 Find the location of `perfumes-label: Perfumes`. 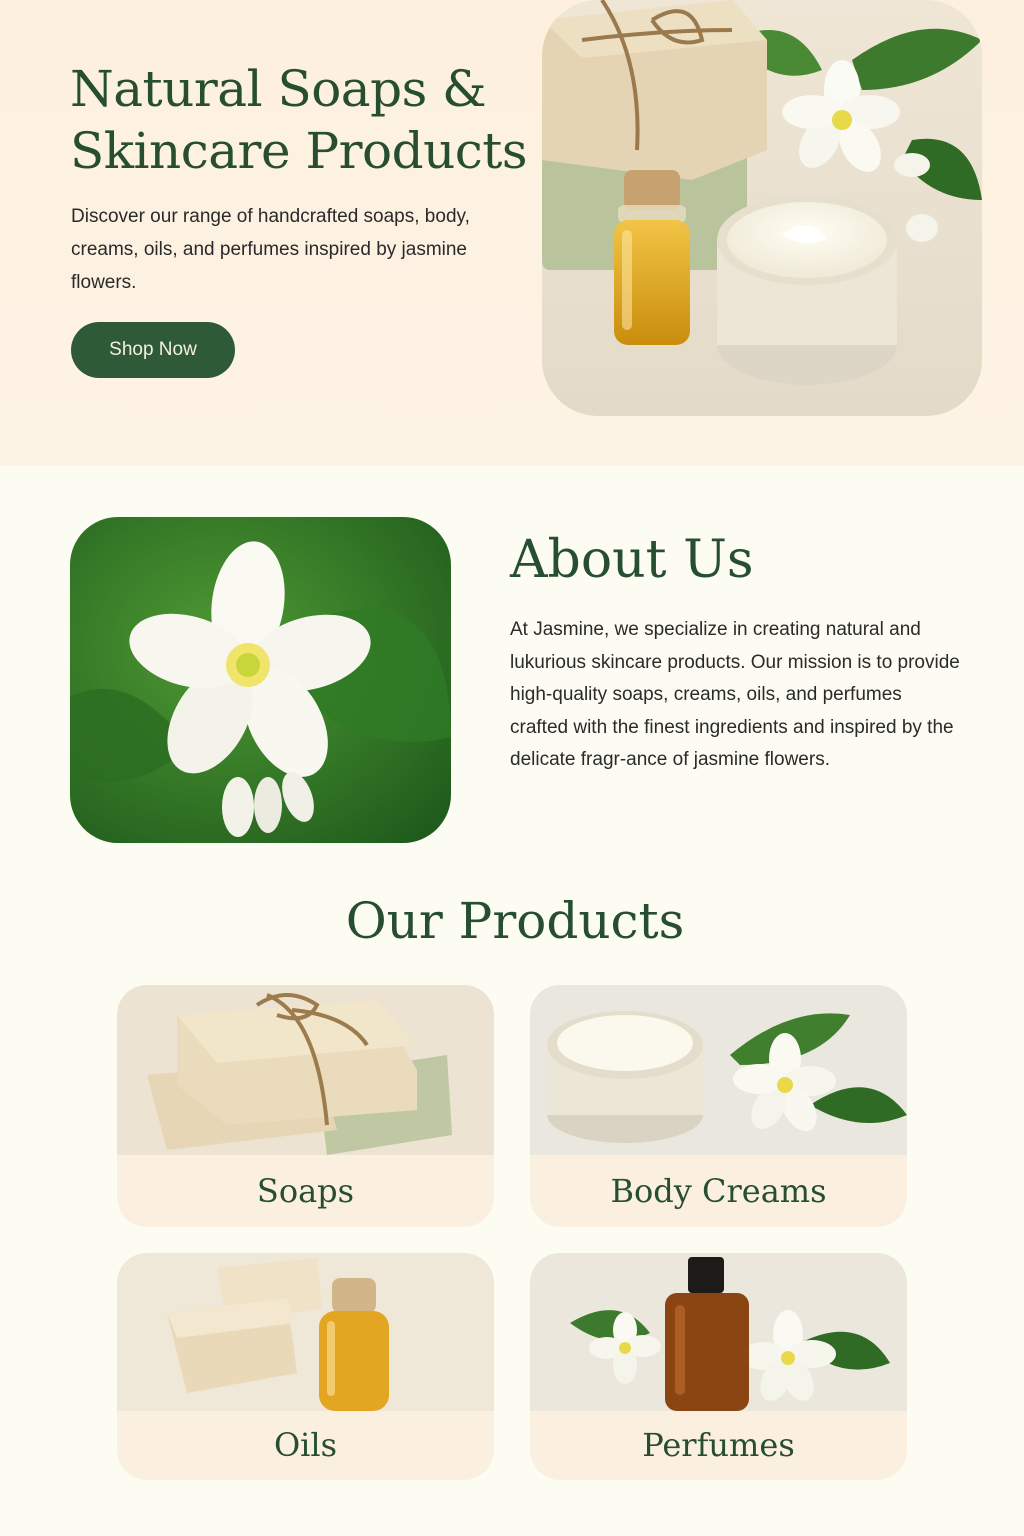

perfumes-label: Perfumes is located at coordinates (718, 1445).